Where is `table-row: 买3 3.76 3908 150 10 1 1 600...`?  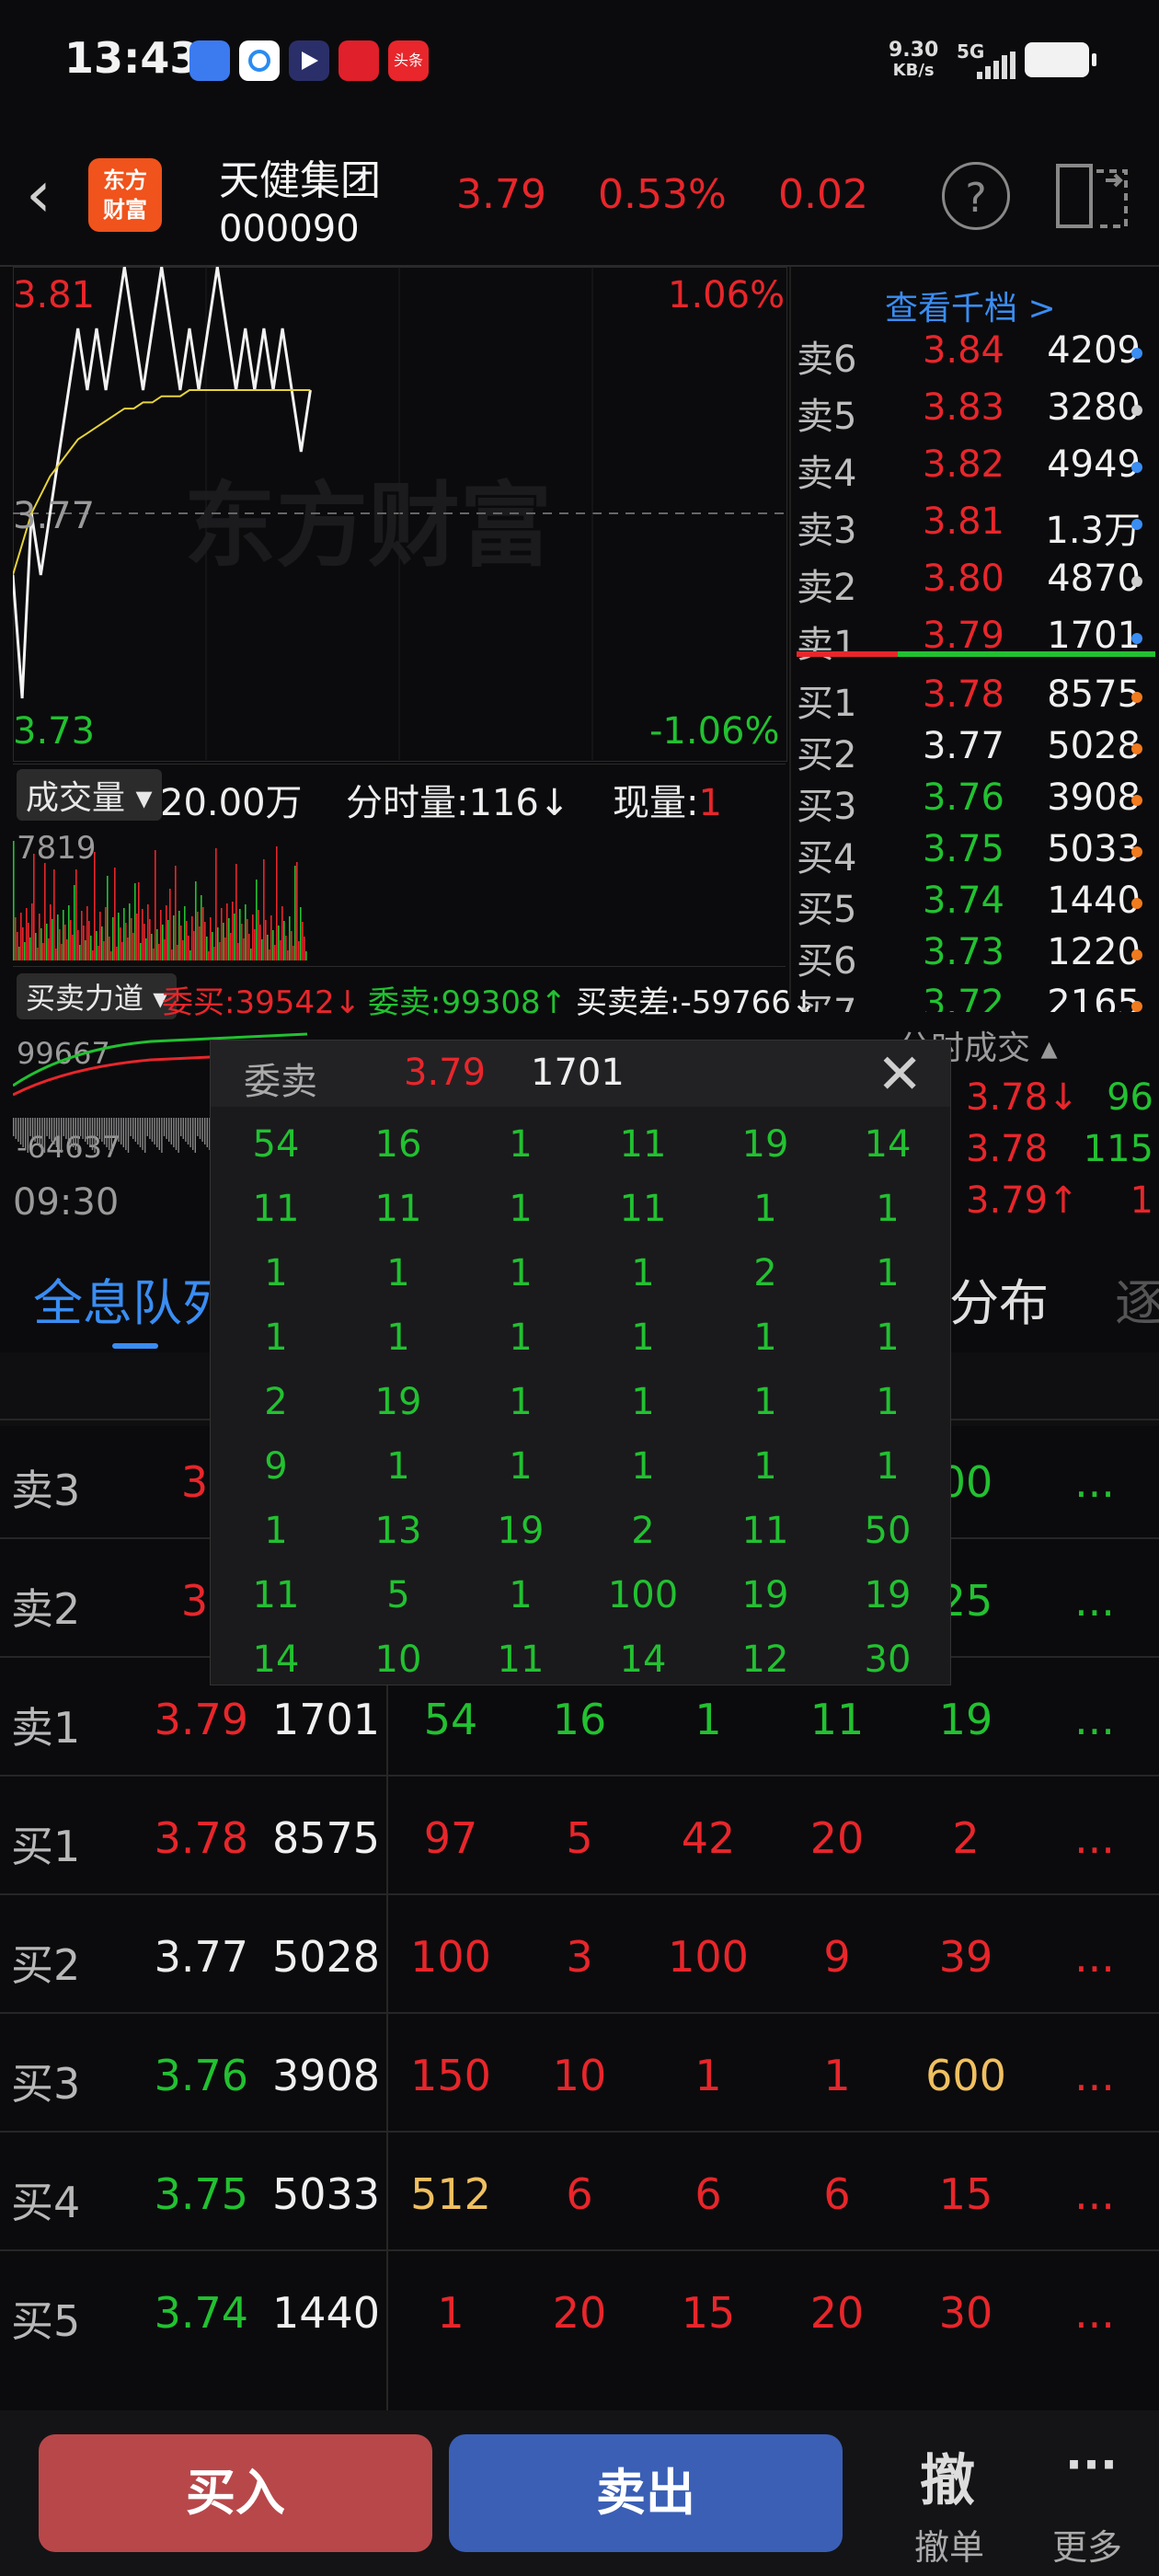 table-row: 买3 3.76 3908 150 10 1 1 600... is located at coordinates (579, 2072).